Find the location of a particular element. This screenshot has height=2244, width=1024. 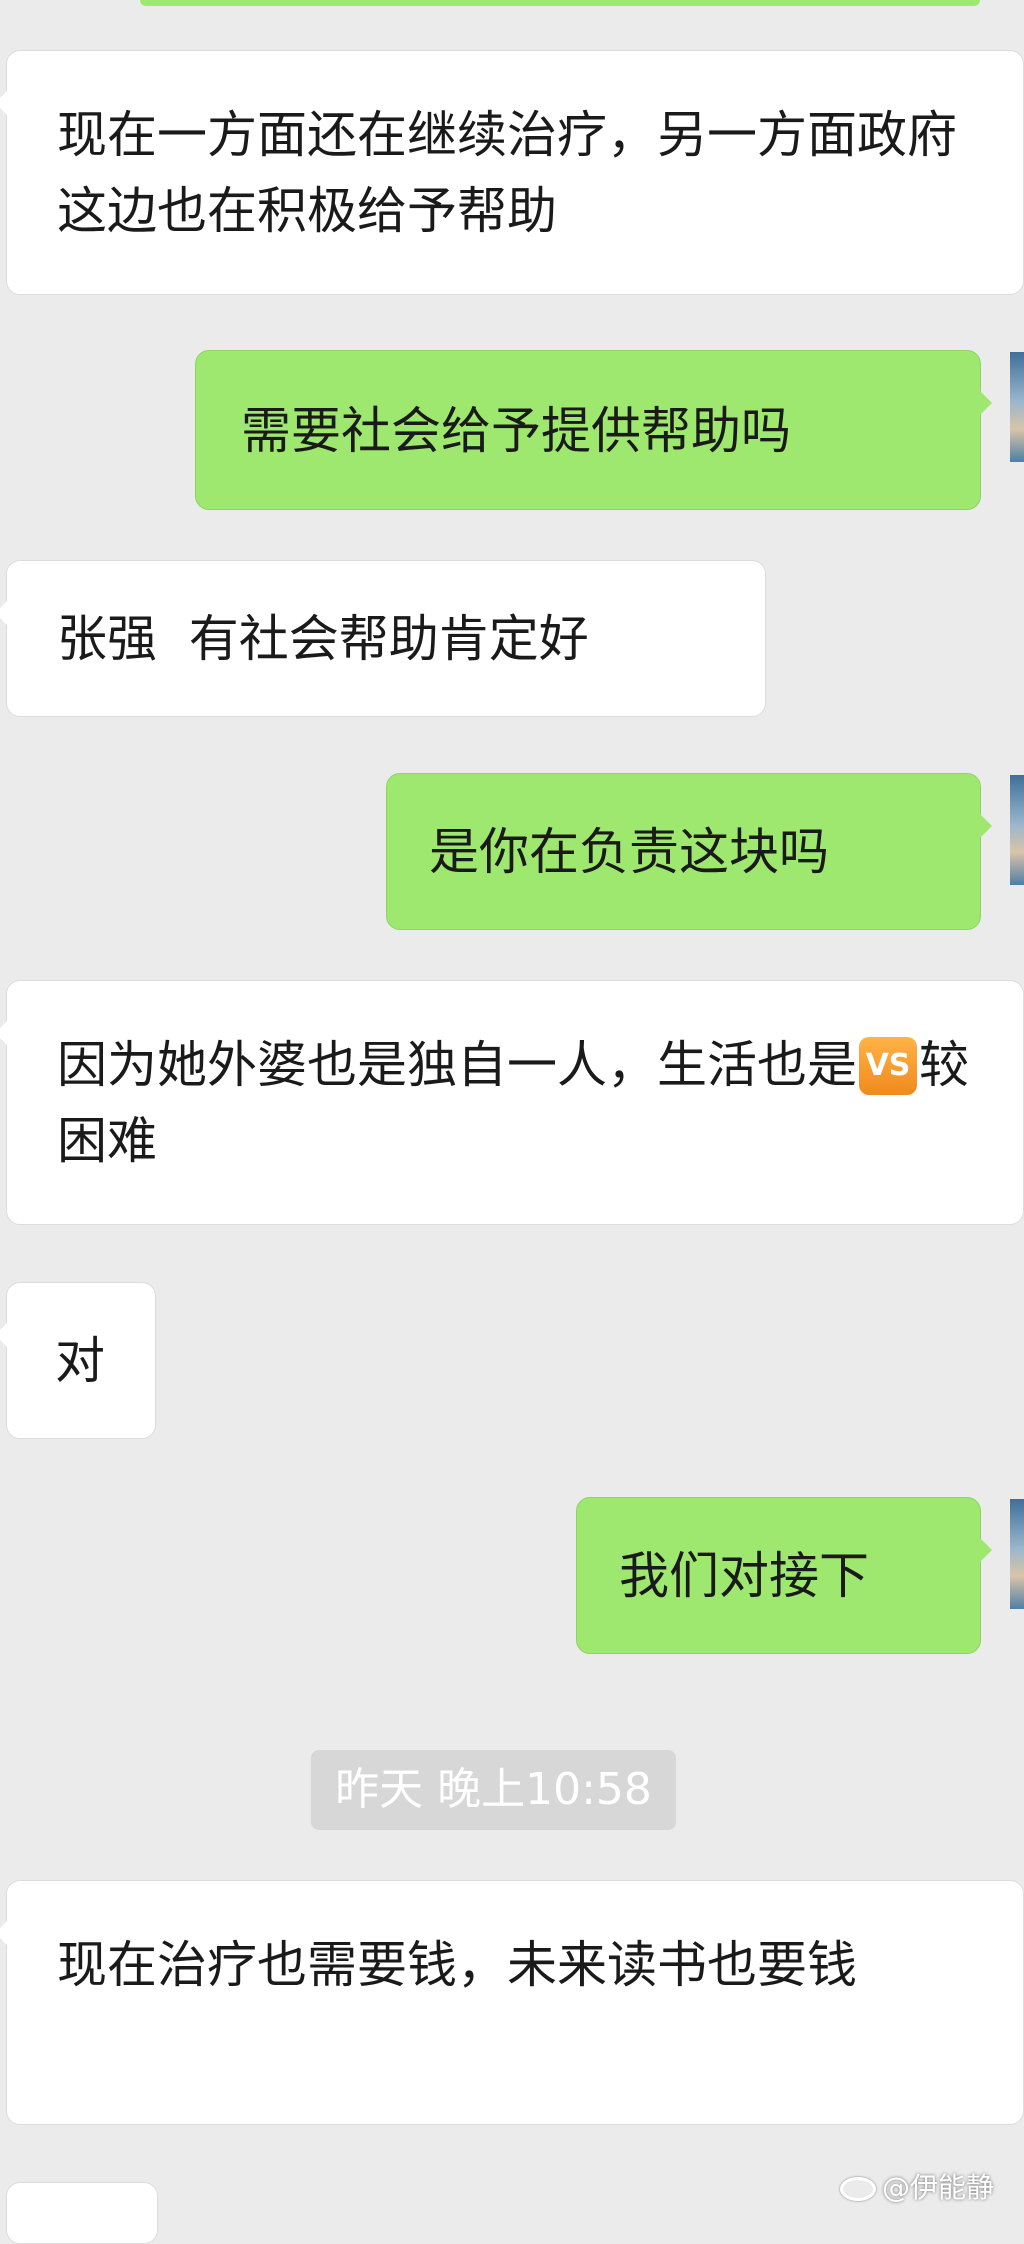

message-bubble-incoming: 现在治疗也需要钱，未来读书也要钱 is located at coordinates (512, 2002).